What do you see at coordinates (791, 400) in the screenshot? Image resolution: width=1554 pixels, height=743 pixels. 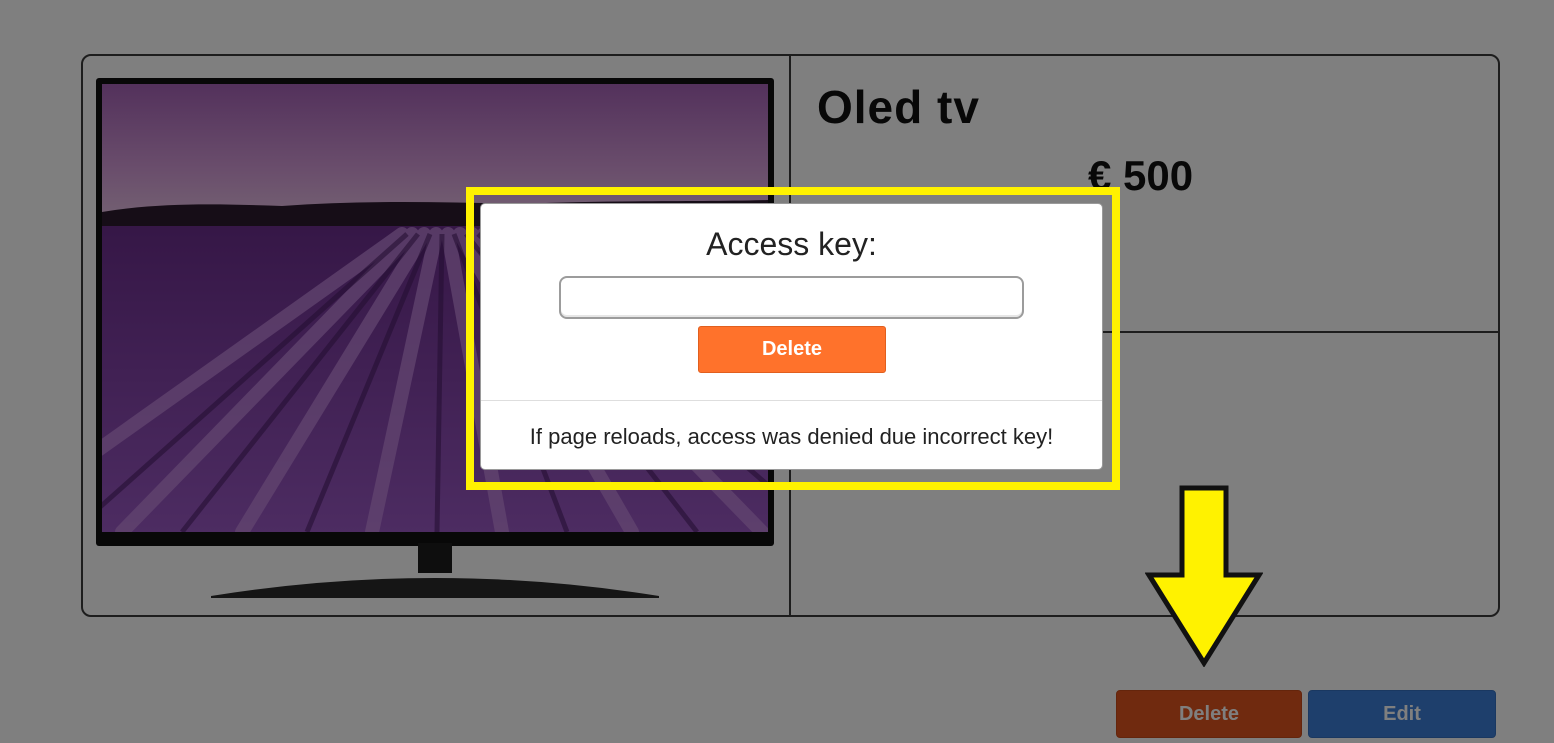 I see `dialog-divider` at bounding box center [791, 400].